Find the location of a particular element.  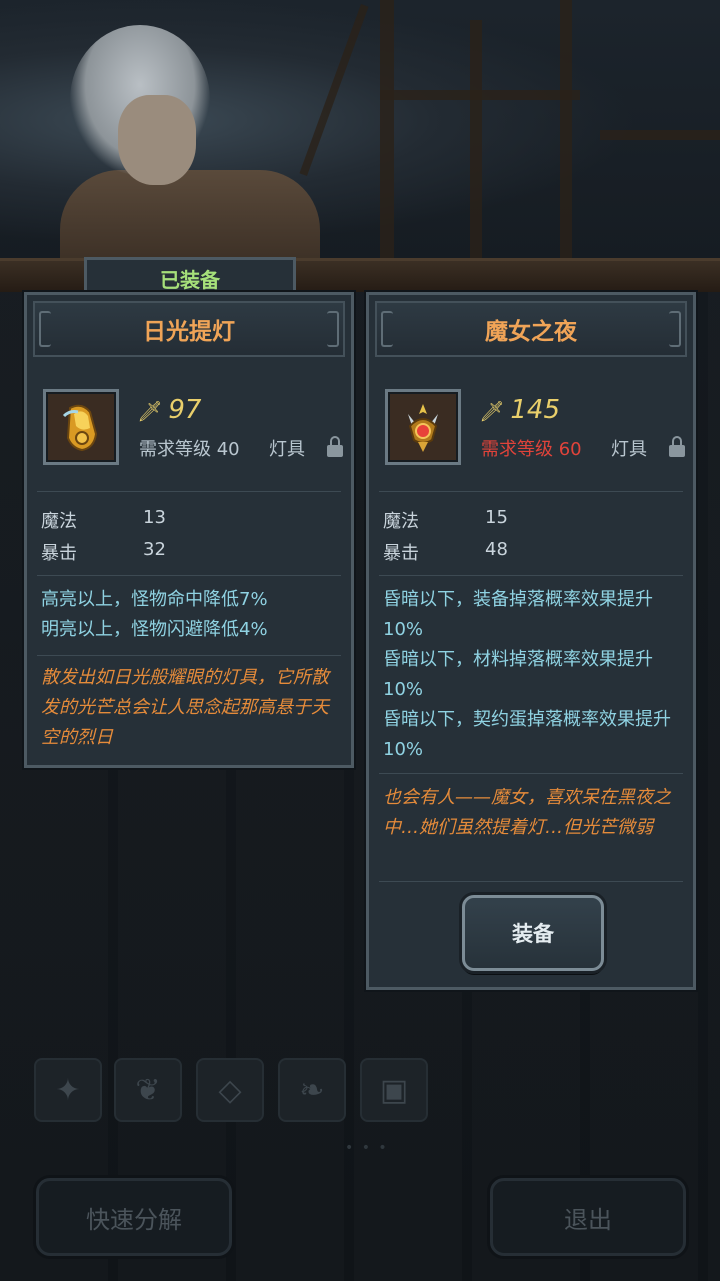

gem-icon: ◇ is located at coordinates (230, 1090).